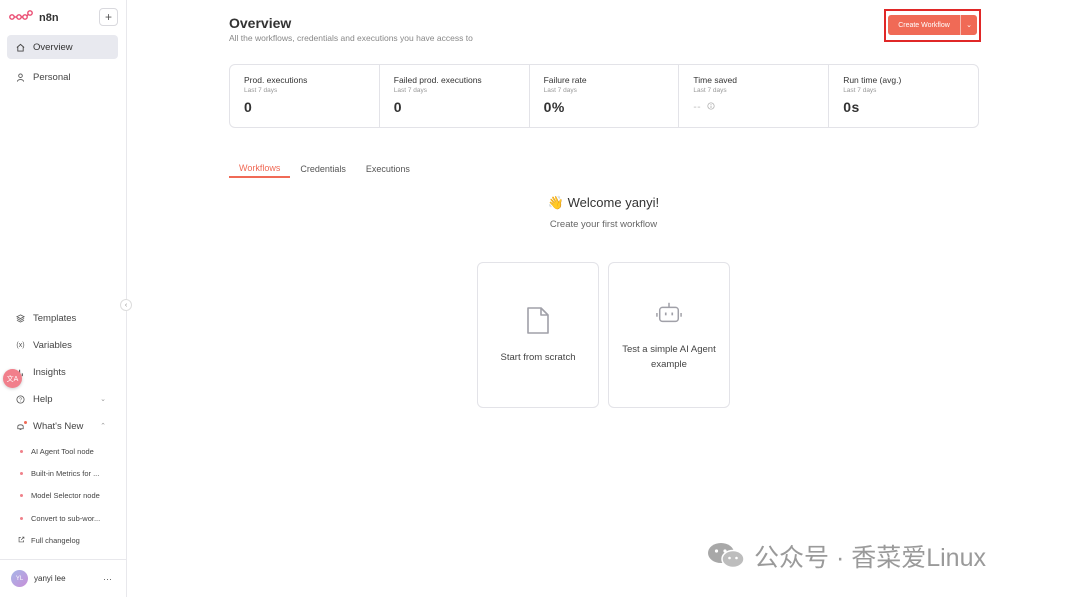  What do you see at coordinates (55, 540) in the screenshot?
I see `changelog-label: Full changelog` at bounding box center [55, 540].